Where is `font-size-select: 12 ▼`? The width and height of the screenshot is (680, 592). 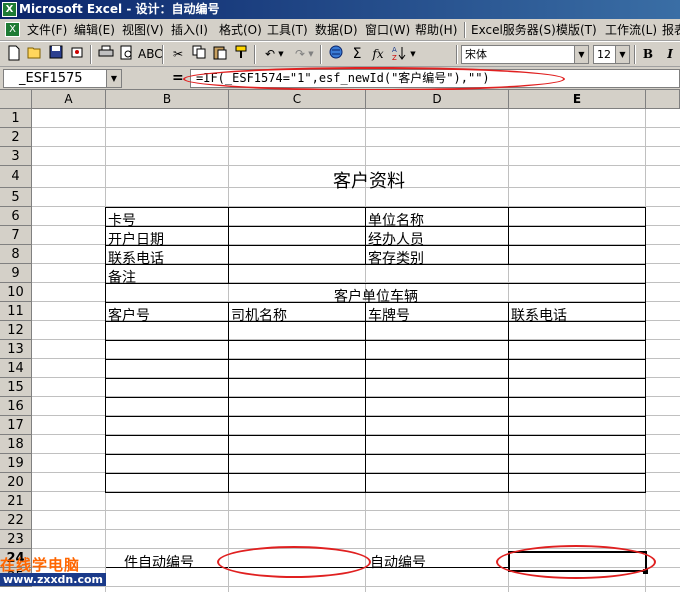
font-size-select: 12 ▼ is located at coordinates (611, 54).